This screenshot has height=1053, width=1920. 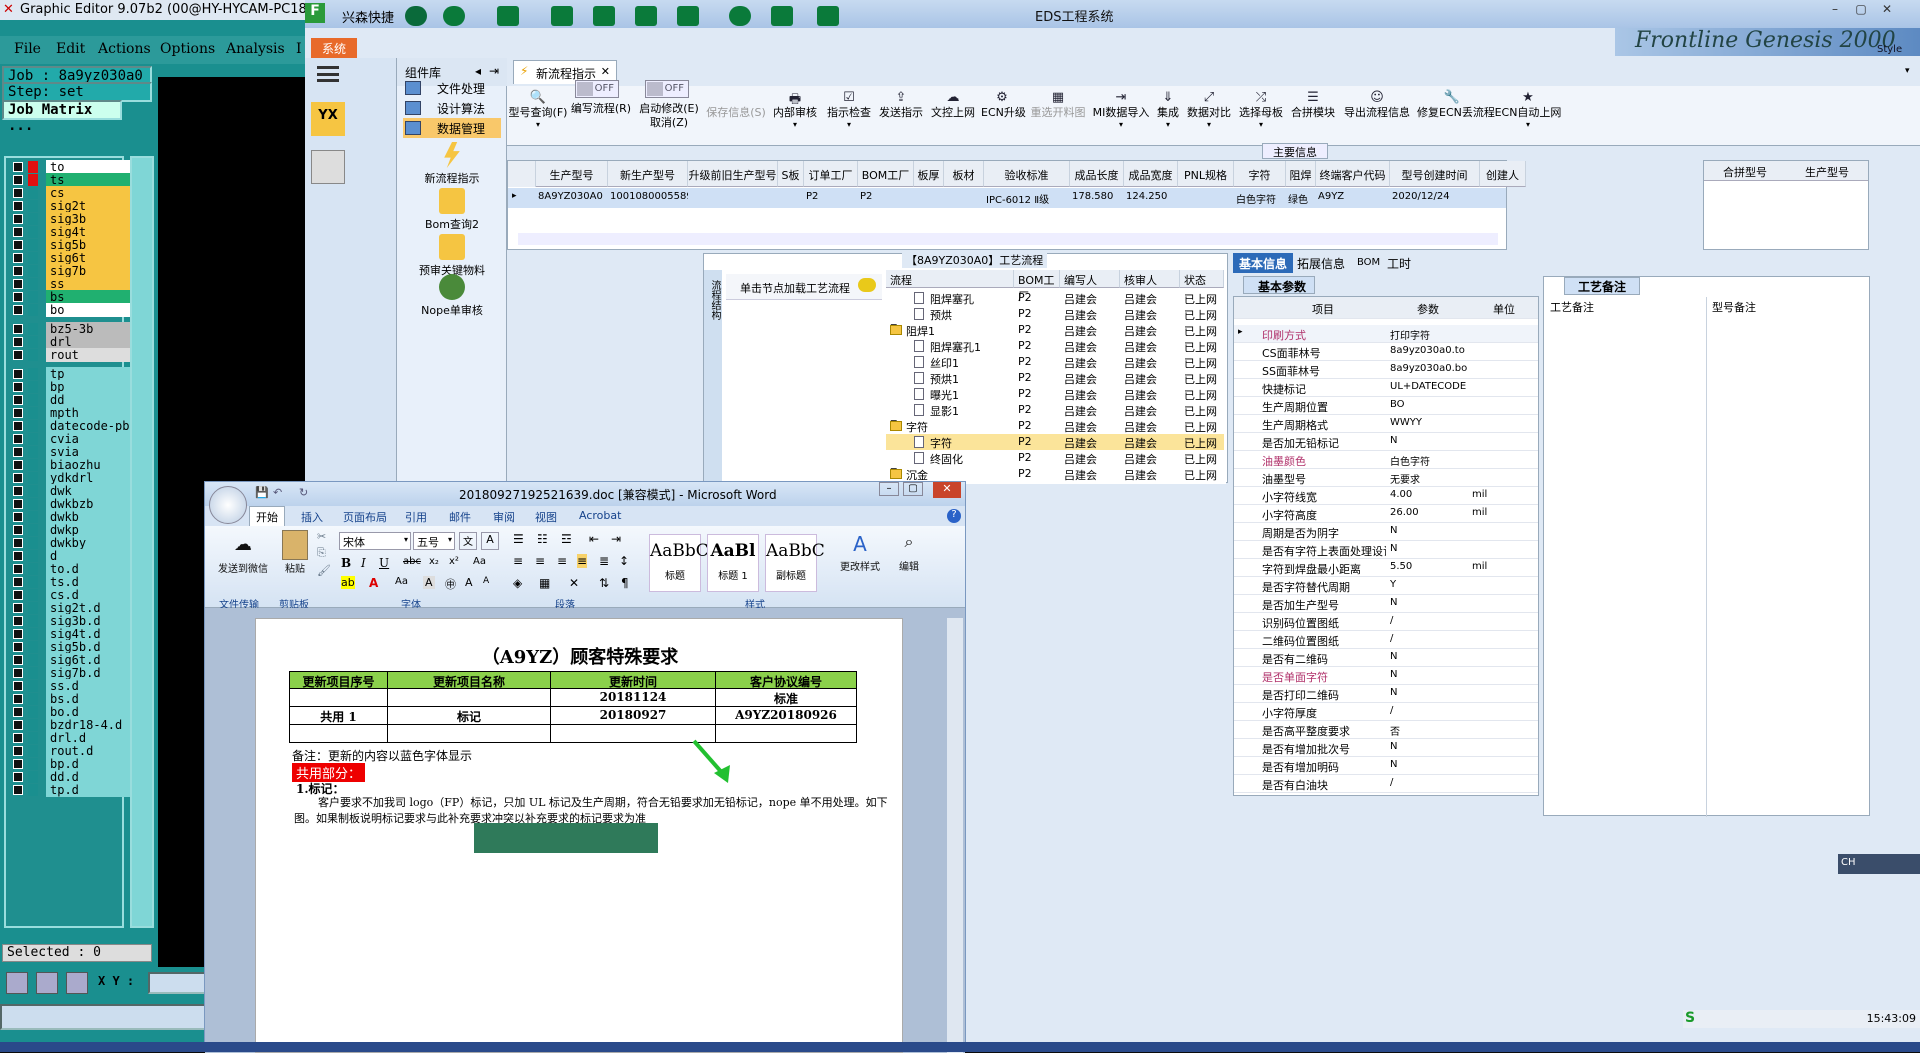 I want to click on increase-indent-icon: ⇥, so click(x=616, y=539).